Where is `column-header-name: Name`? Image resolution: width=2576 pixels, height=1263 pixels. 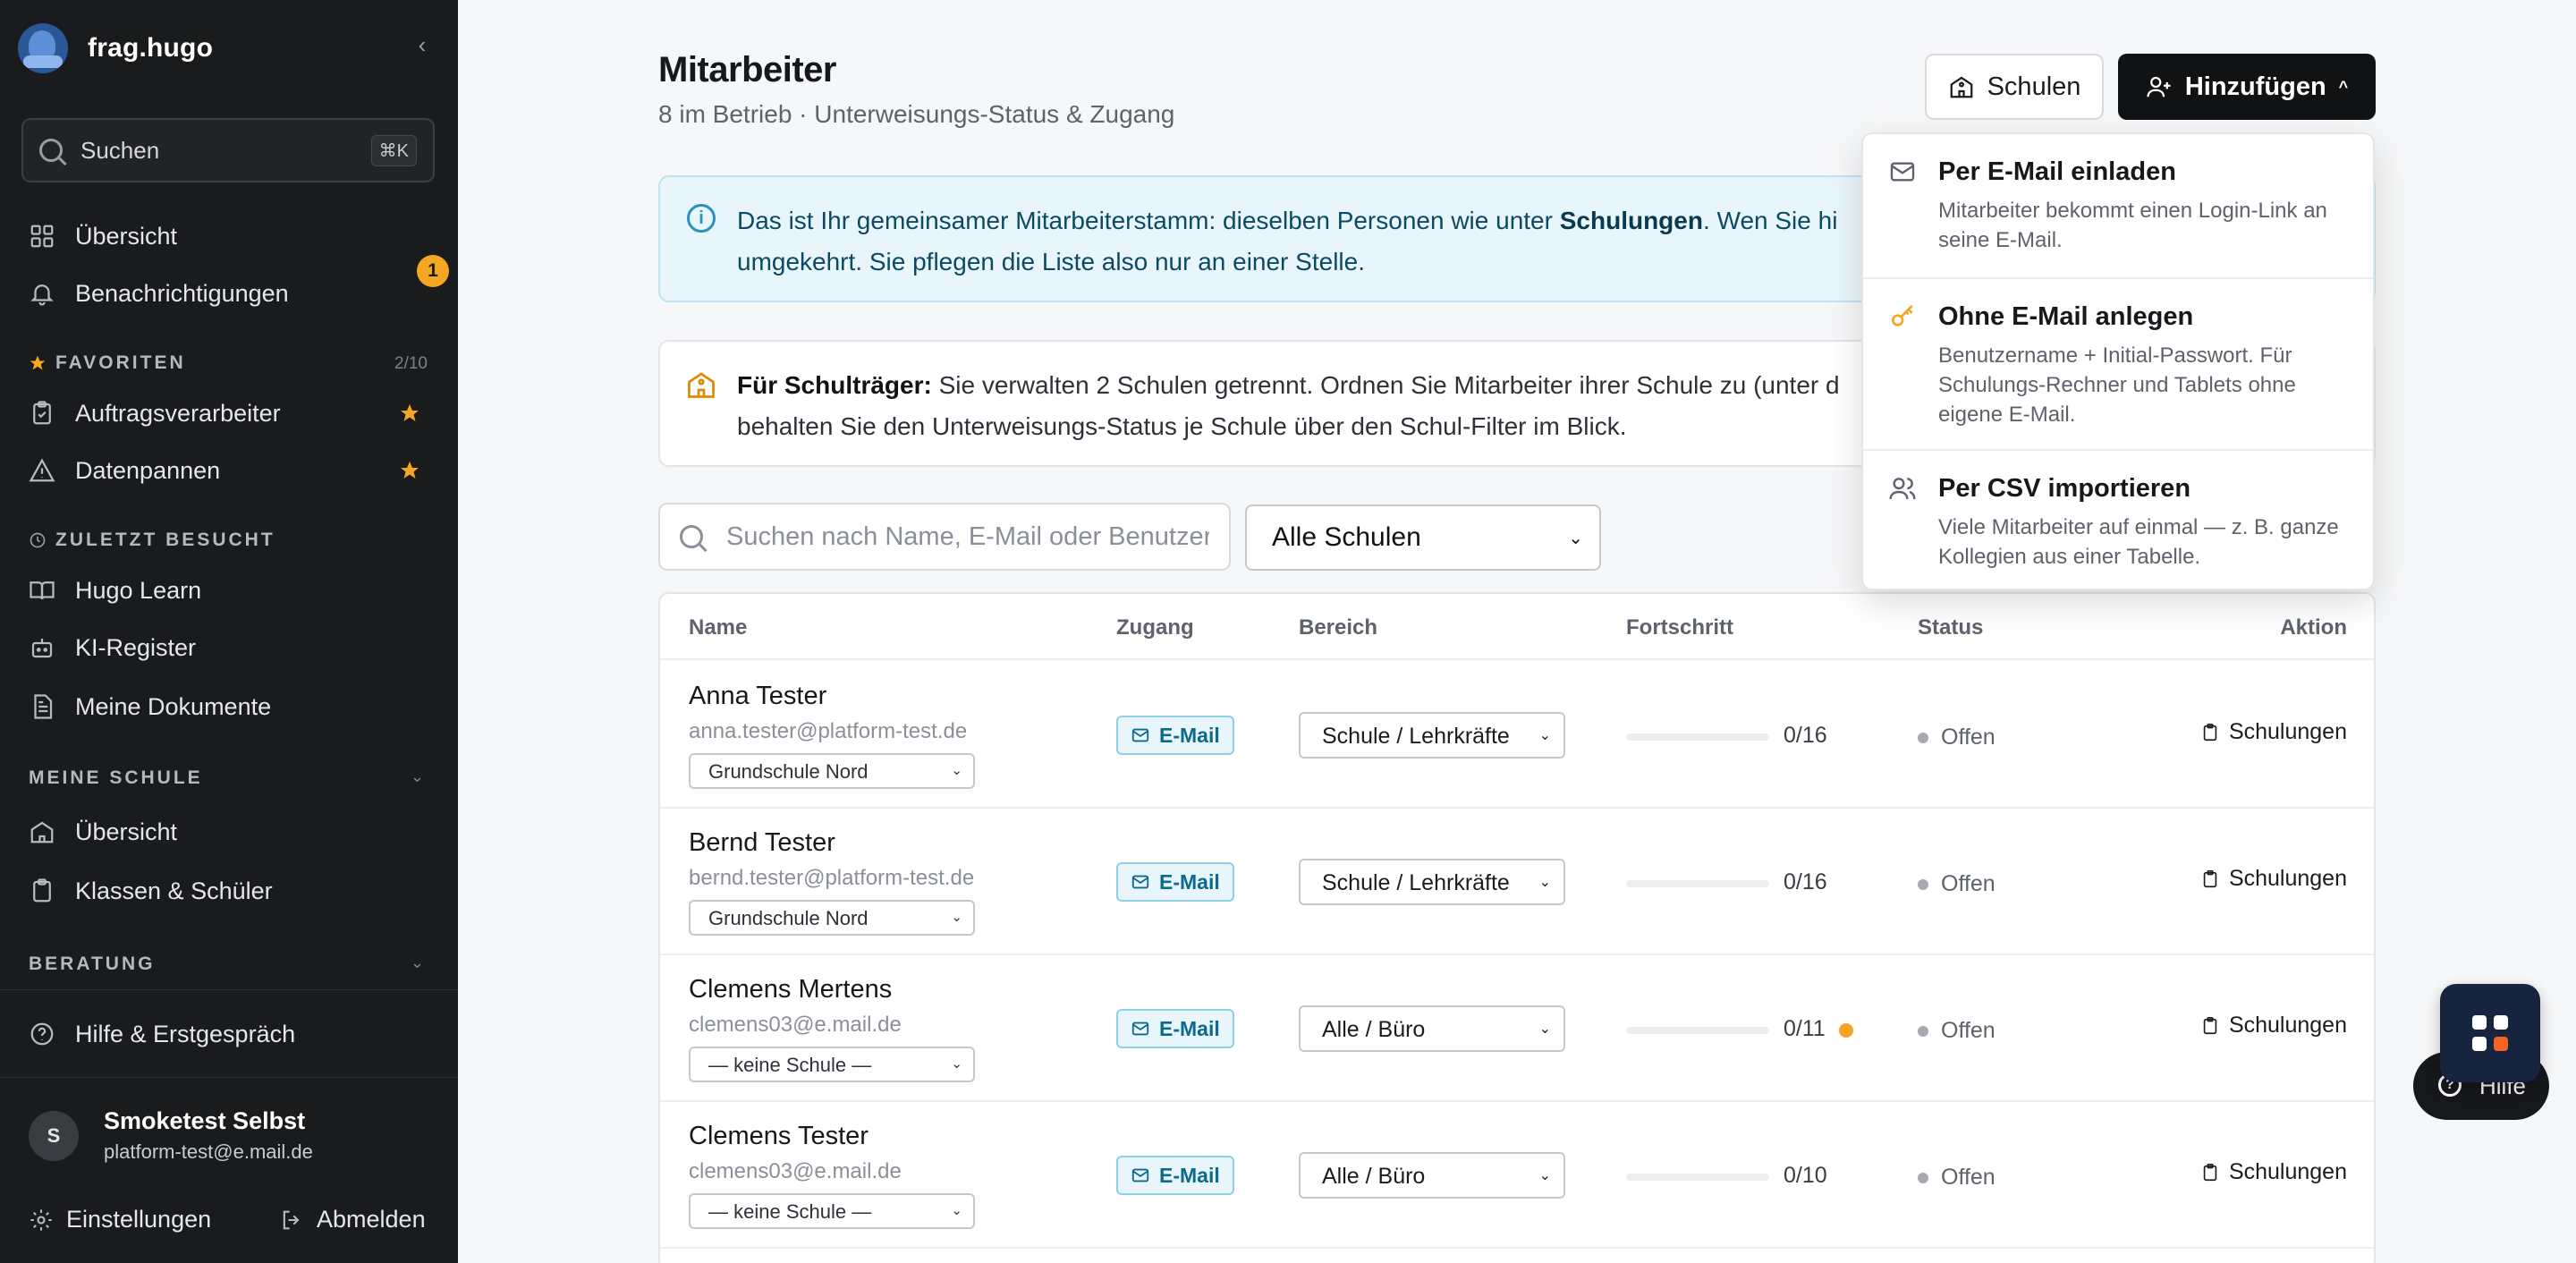 column-header-name: Name is located at coordinates (718, 627).